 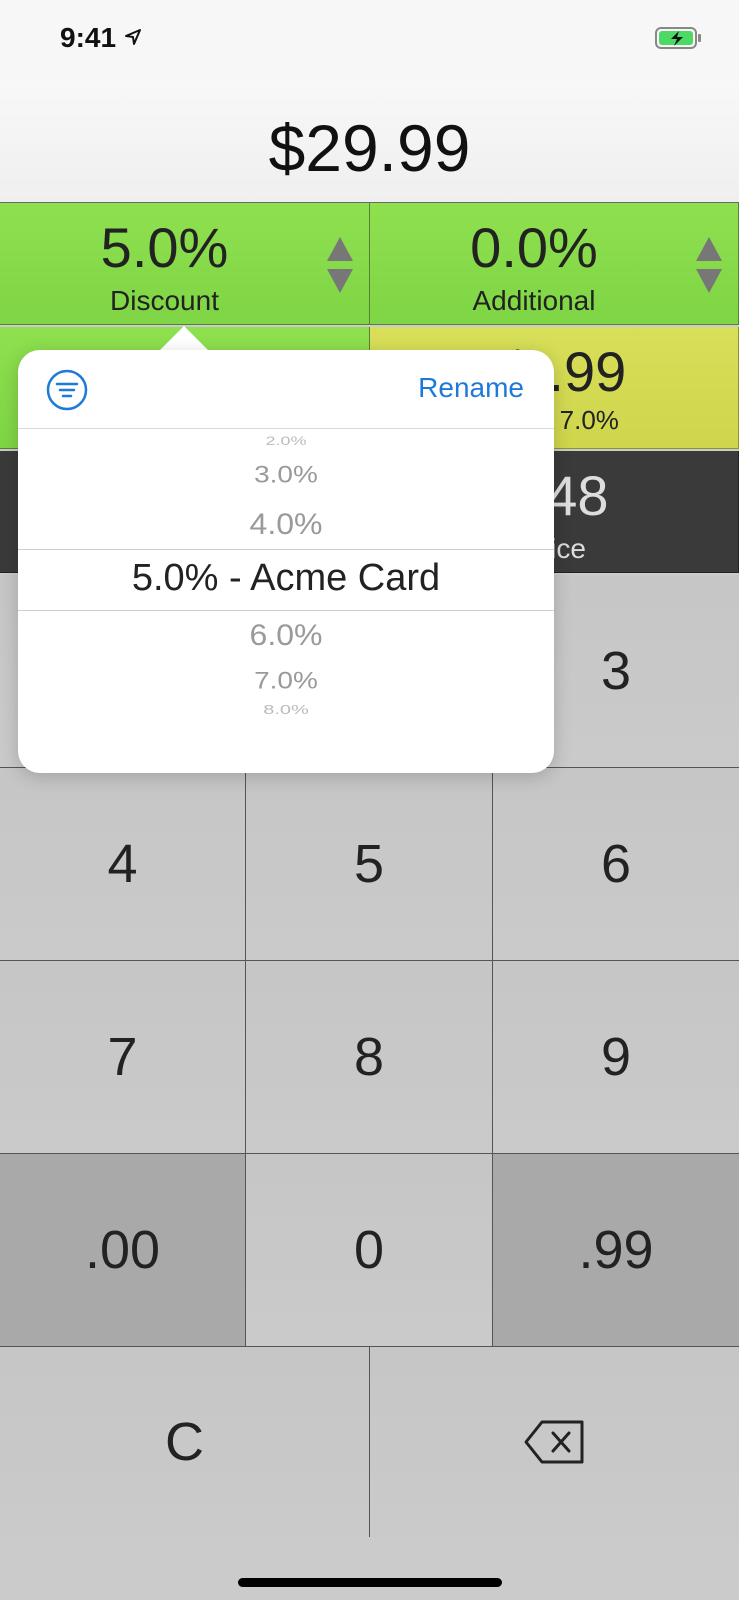 What do you see at coordinates (123, 864) in the screenshot?
I see `key-4: 4` at bounding box center [123, 864].